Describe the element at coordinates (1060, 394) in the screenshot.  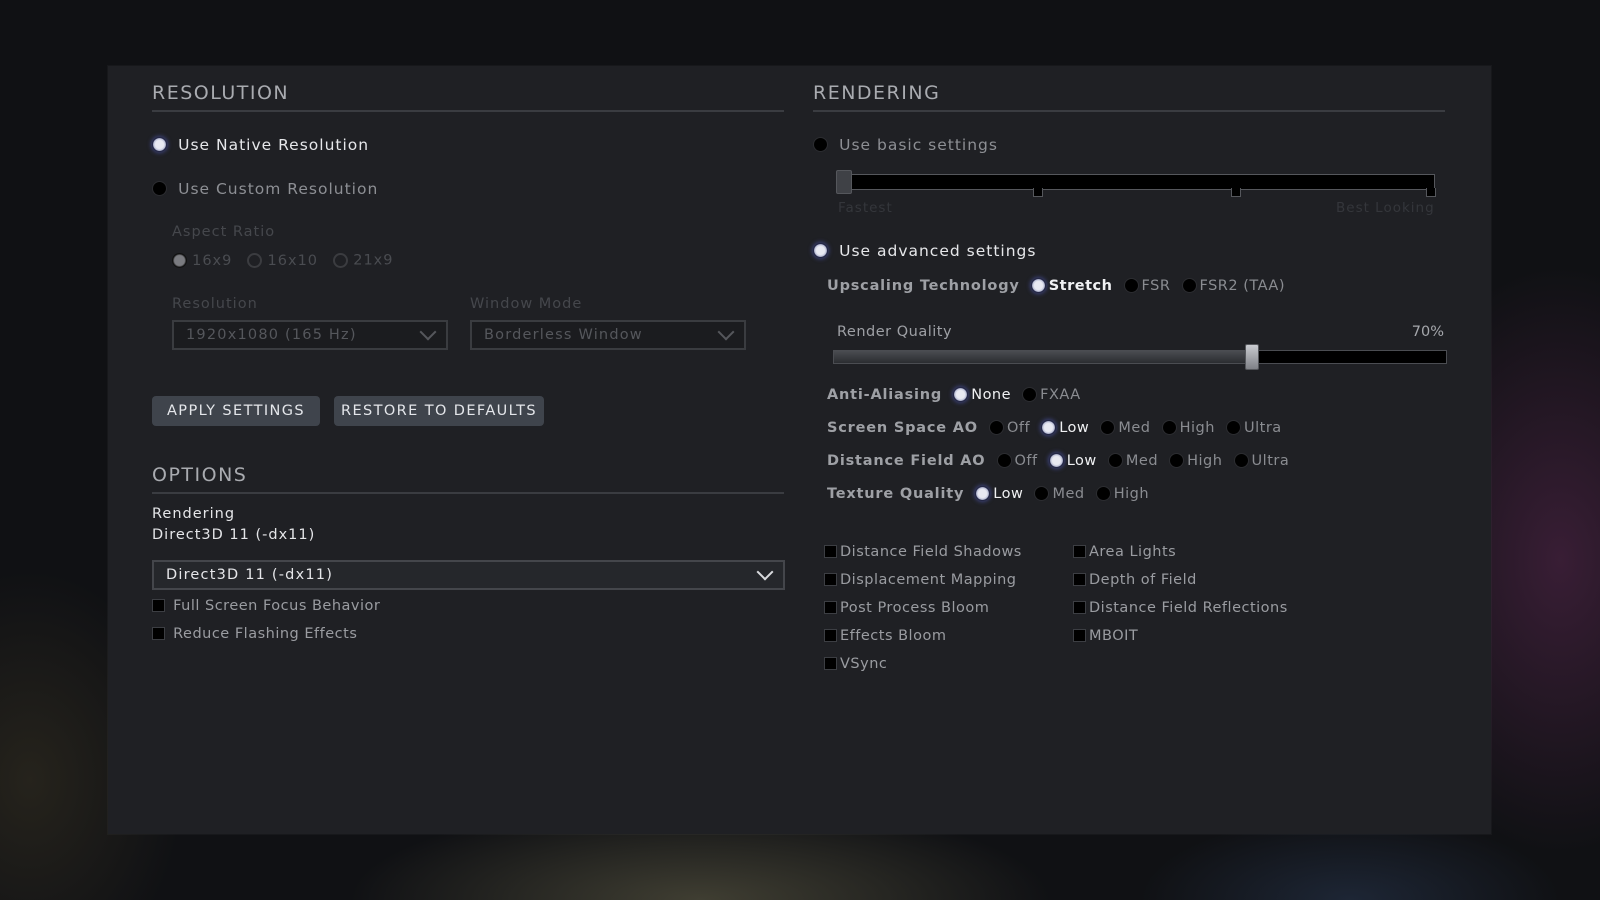
I see `option-label: FXAA` at that location.